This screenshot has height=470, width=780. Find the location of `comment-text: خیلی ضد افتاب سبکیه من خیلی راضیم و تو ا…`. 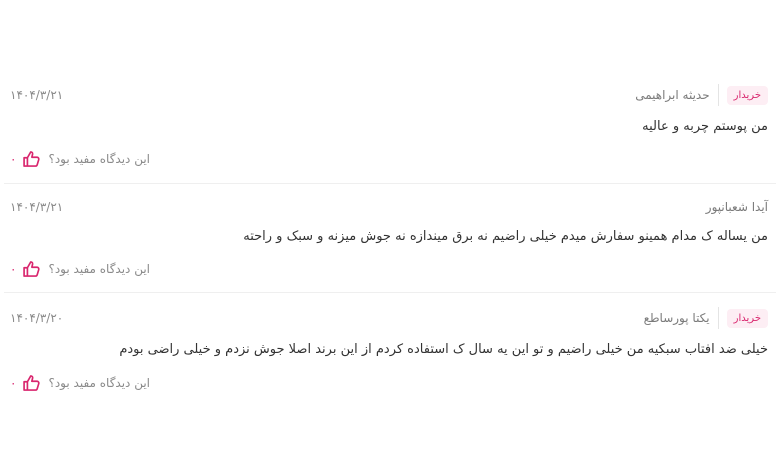

comment-text: خیلی ضد افتاب سبکیه من خیلی راضیم و تو ا… is located at coordinates (443, 349).